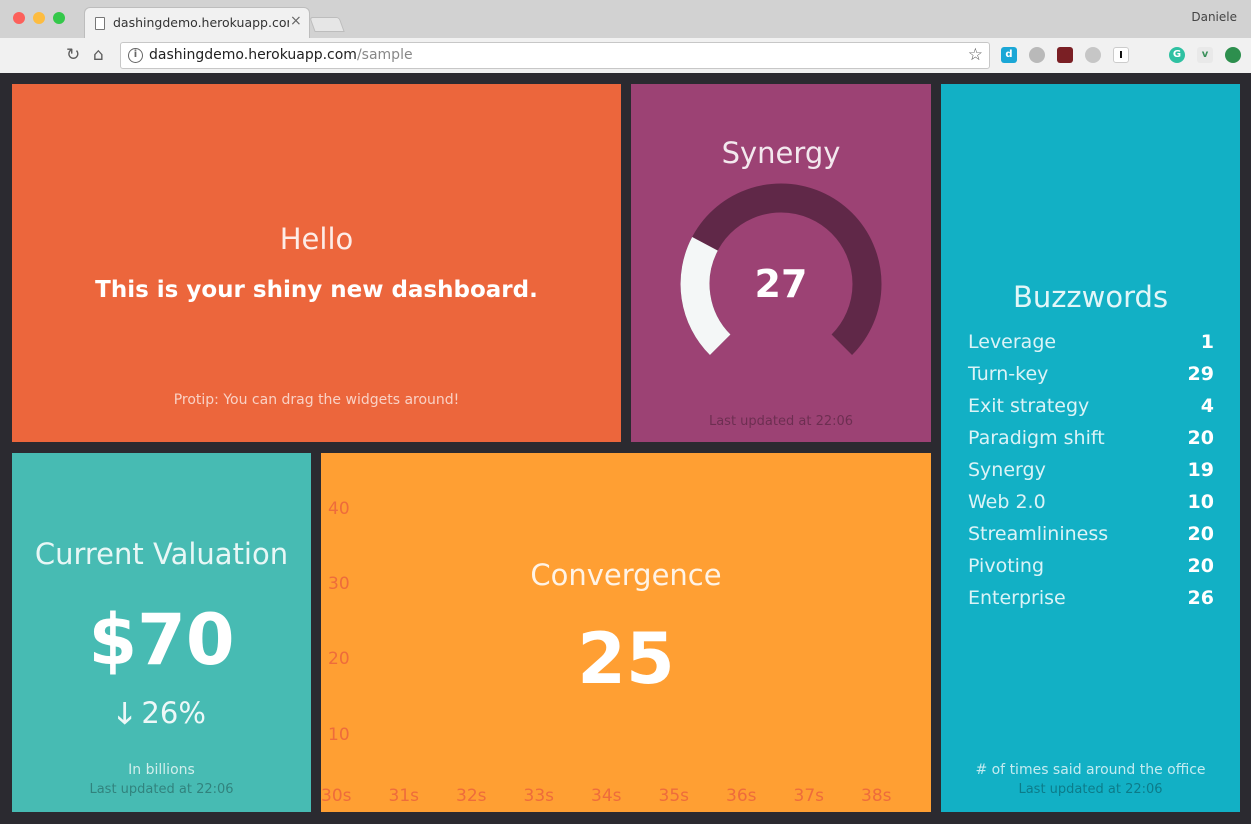 This screenshot has height=824, width=1251. What do you see at coordinates (327, 24) in the screenshot?
I see `new-tab-button` at bounding box center [327, 24].